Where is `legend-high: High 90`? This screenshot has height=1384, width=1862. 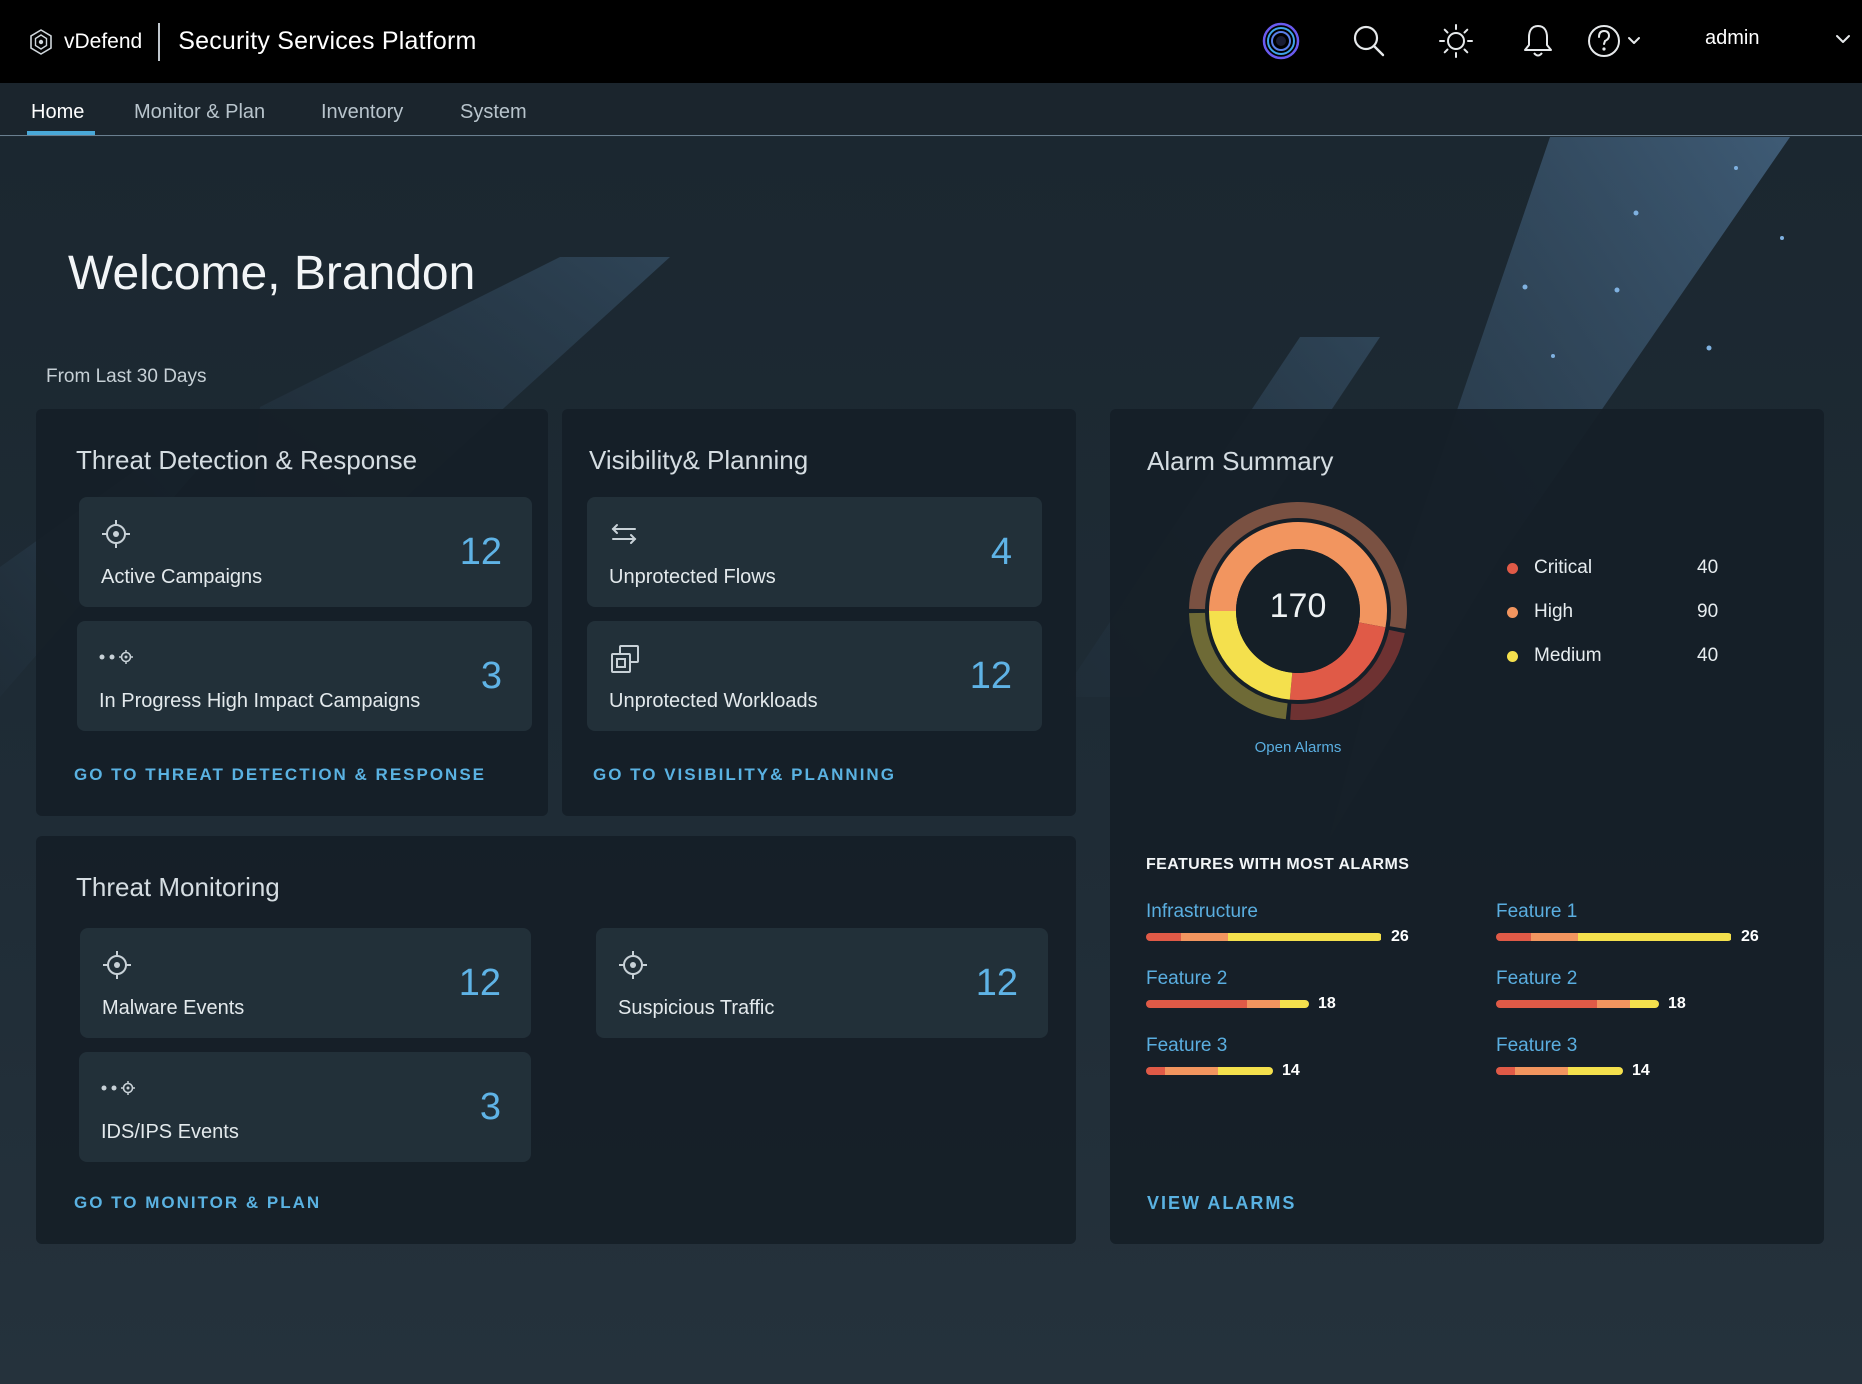 legend-high: High 90 is located at coordinates (1612, 612).